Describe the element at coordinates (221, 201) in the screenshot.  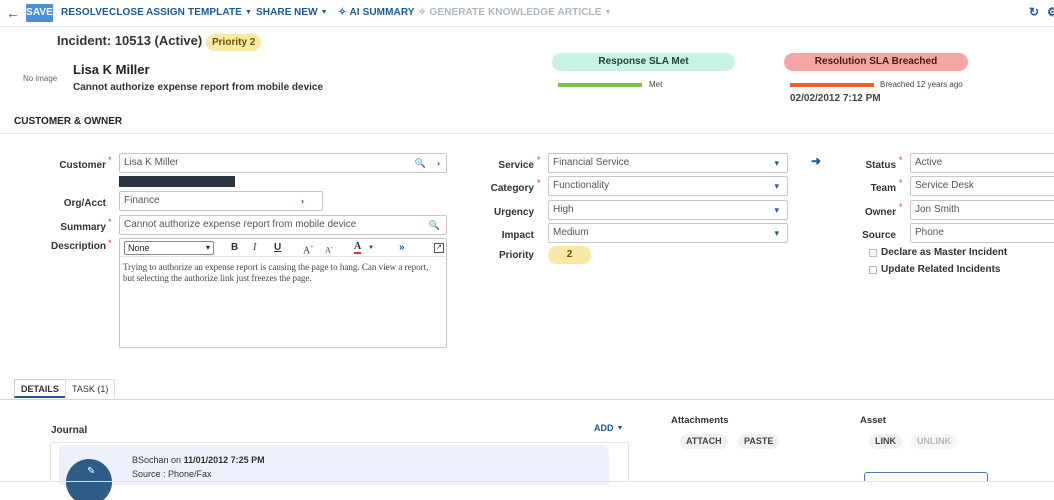
I see `org-field: Finance ›` at that location.